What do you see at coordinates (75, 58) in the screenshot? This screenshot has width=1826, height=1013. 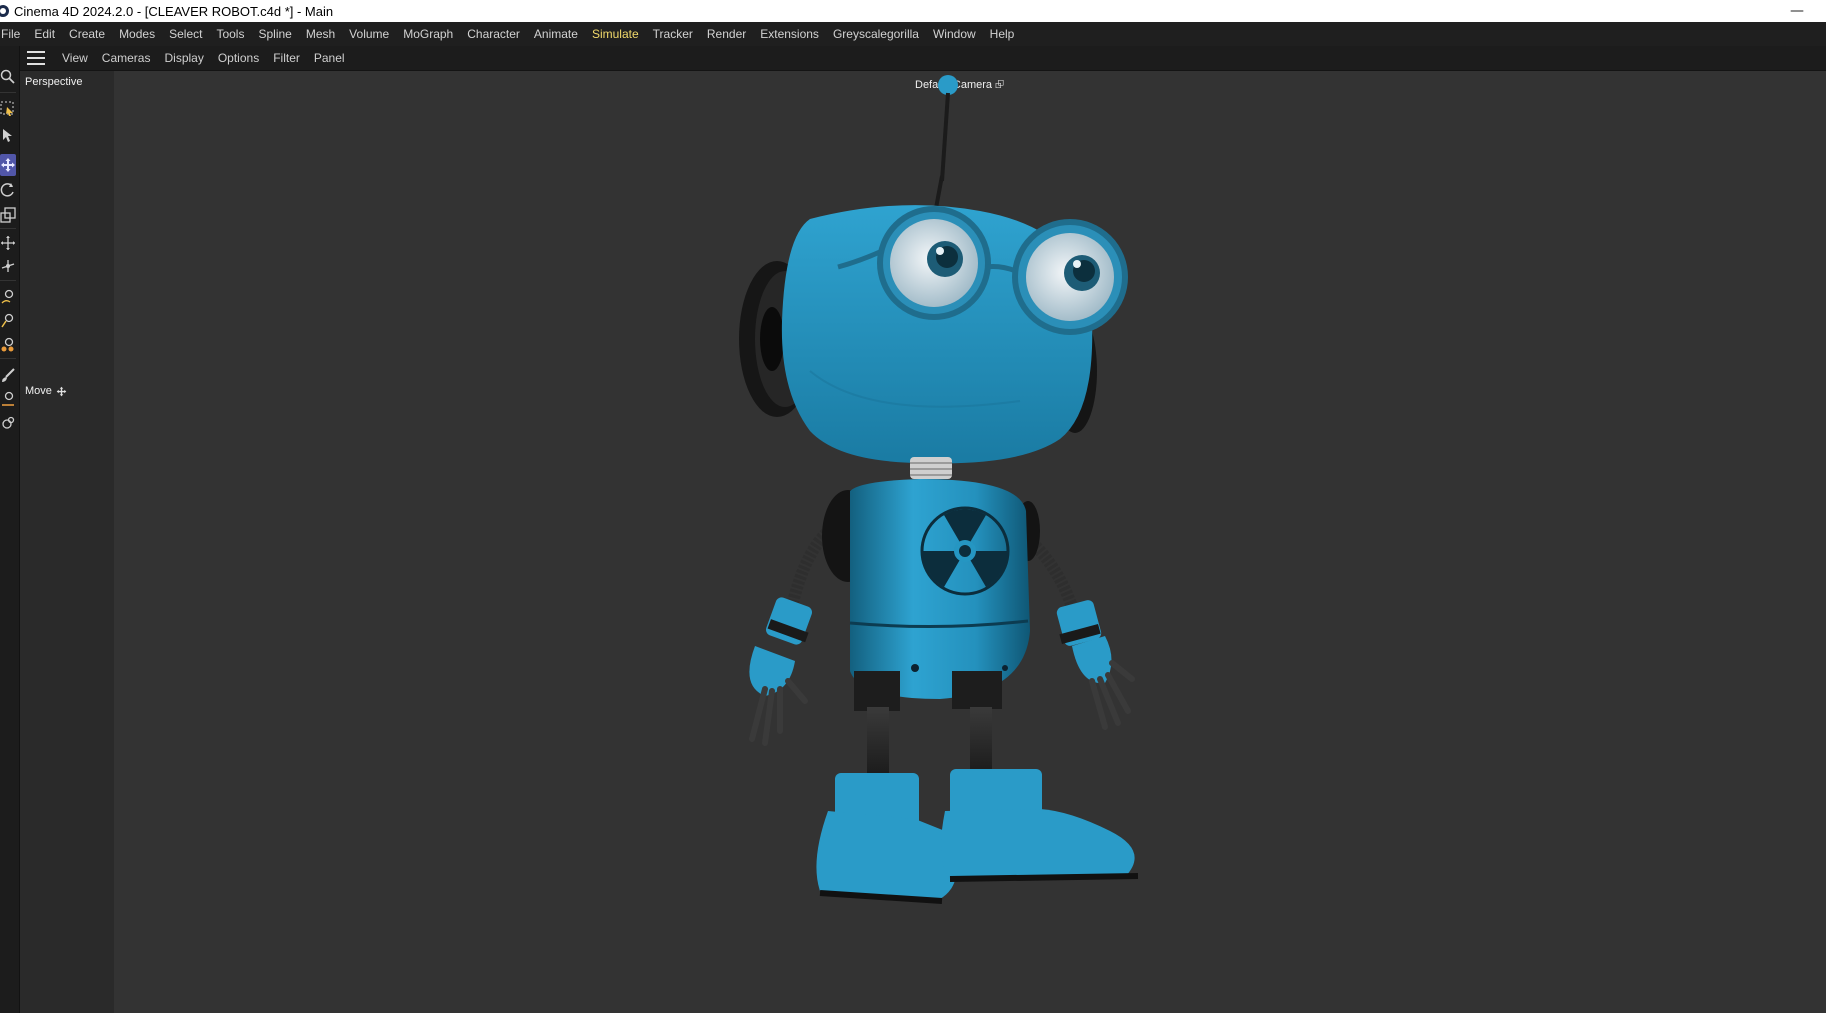 I see `viewport-menu-view: View` at bounding box center [75, 58].